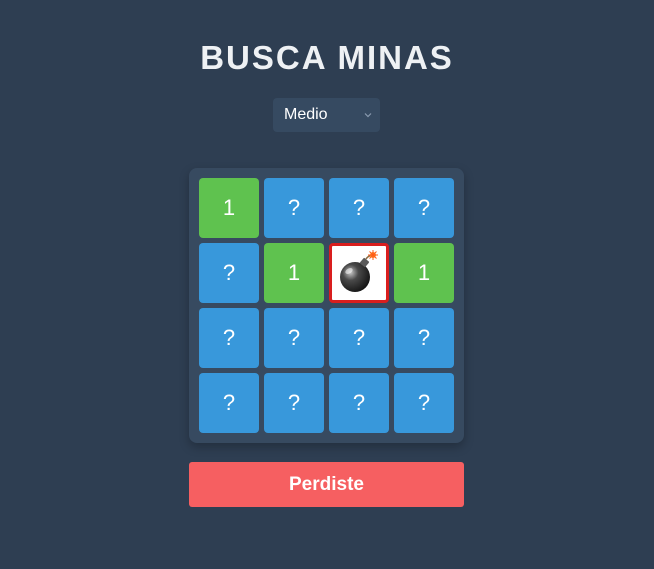  What do you see at coordinates (327, 57) in the screenshot?
I see `page-title: BUSCA MINAS` at bounding box center [327, 57].